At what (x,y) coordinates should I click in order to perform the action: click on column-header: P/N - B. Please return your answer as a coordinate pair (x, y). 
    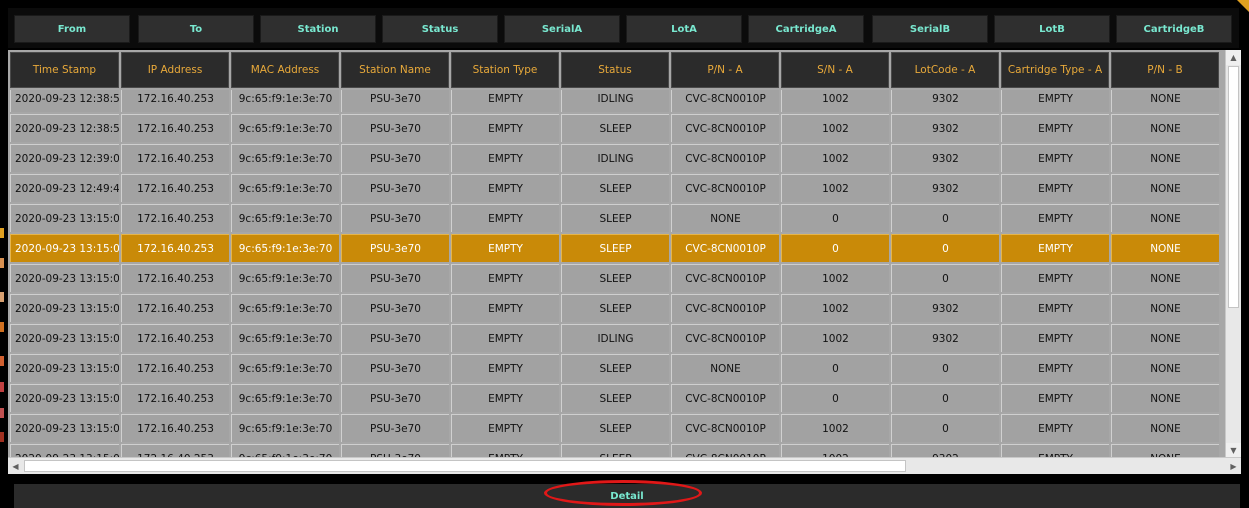
    Looking at the image, I should click on (1165, 70).